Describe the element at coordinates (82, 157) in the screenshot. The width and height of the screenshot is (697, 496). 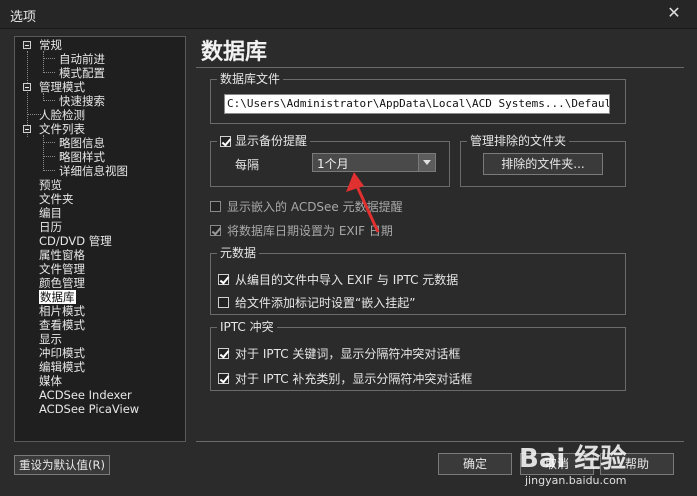
I see `tree-item-thumbnail-style: 略图样式` at that location.